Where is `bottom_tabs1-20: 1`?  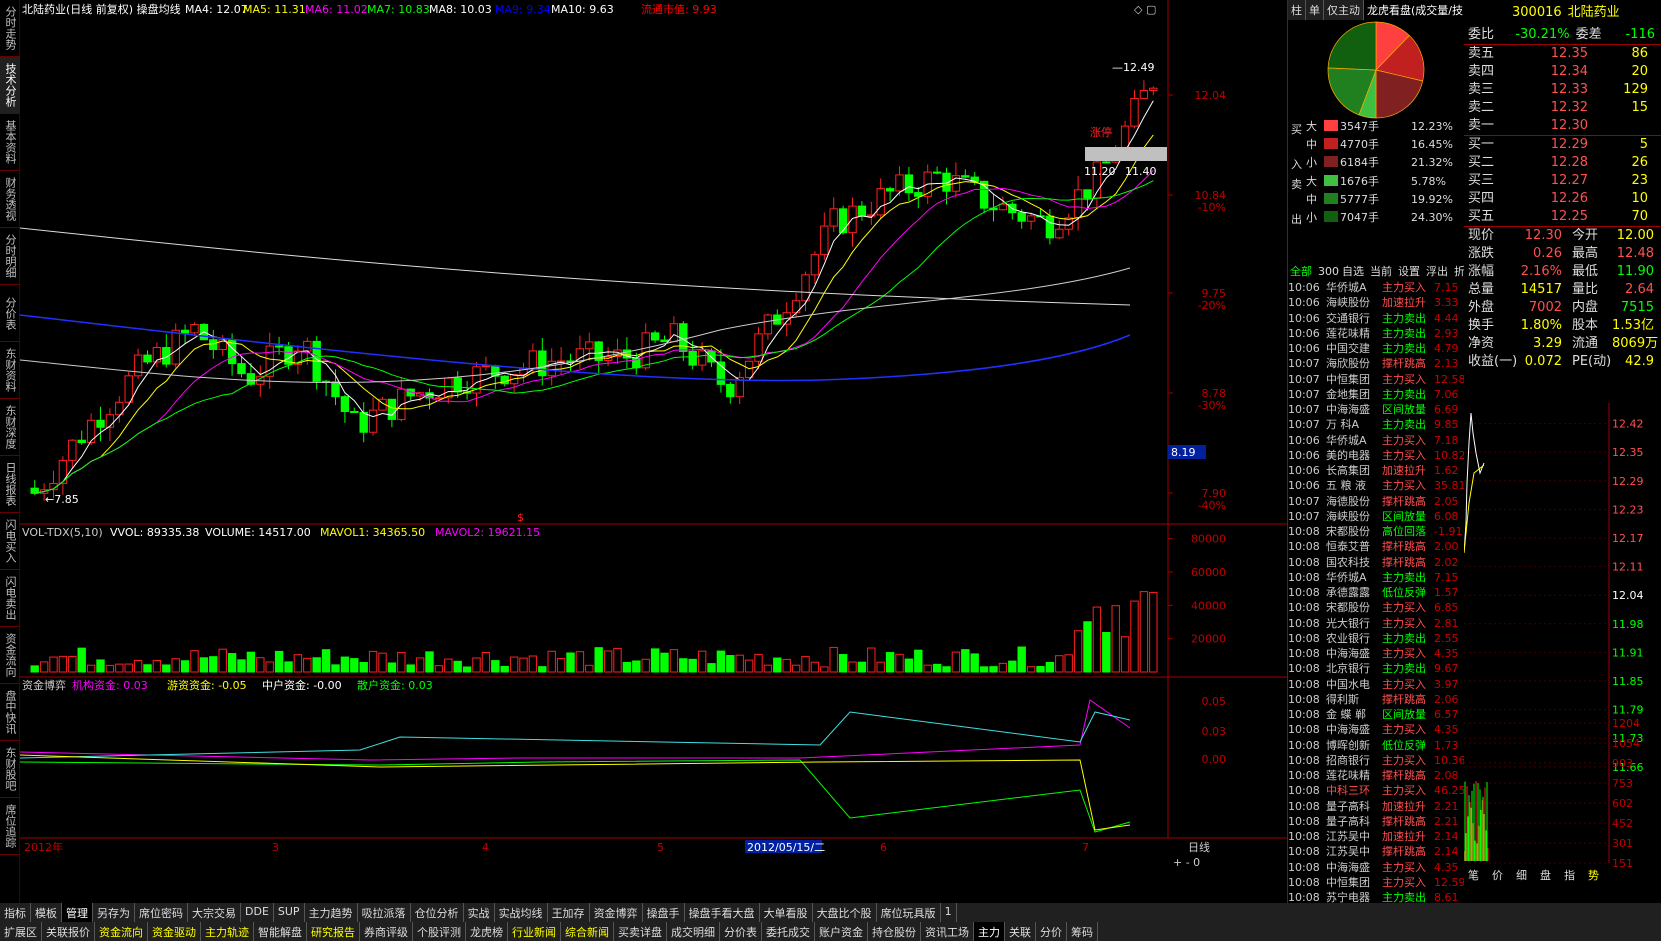
bottom_tabs1-20: 1 is located at coordinates (949, 912).